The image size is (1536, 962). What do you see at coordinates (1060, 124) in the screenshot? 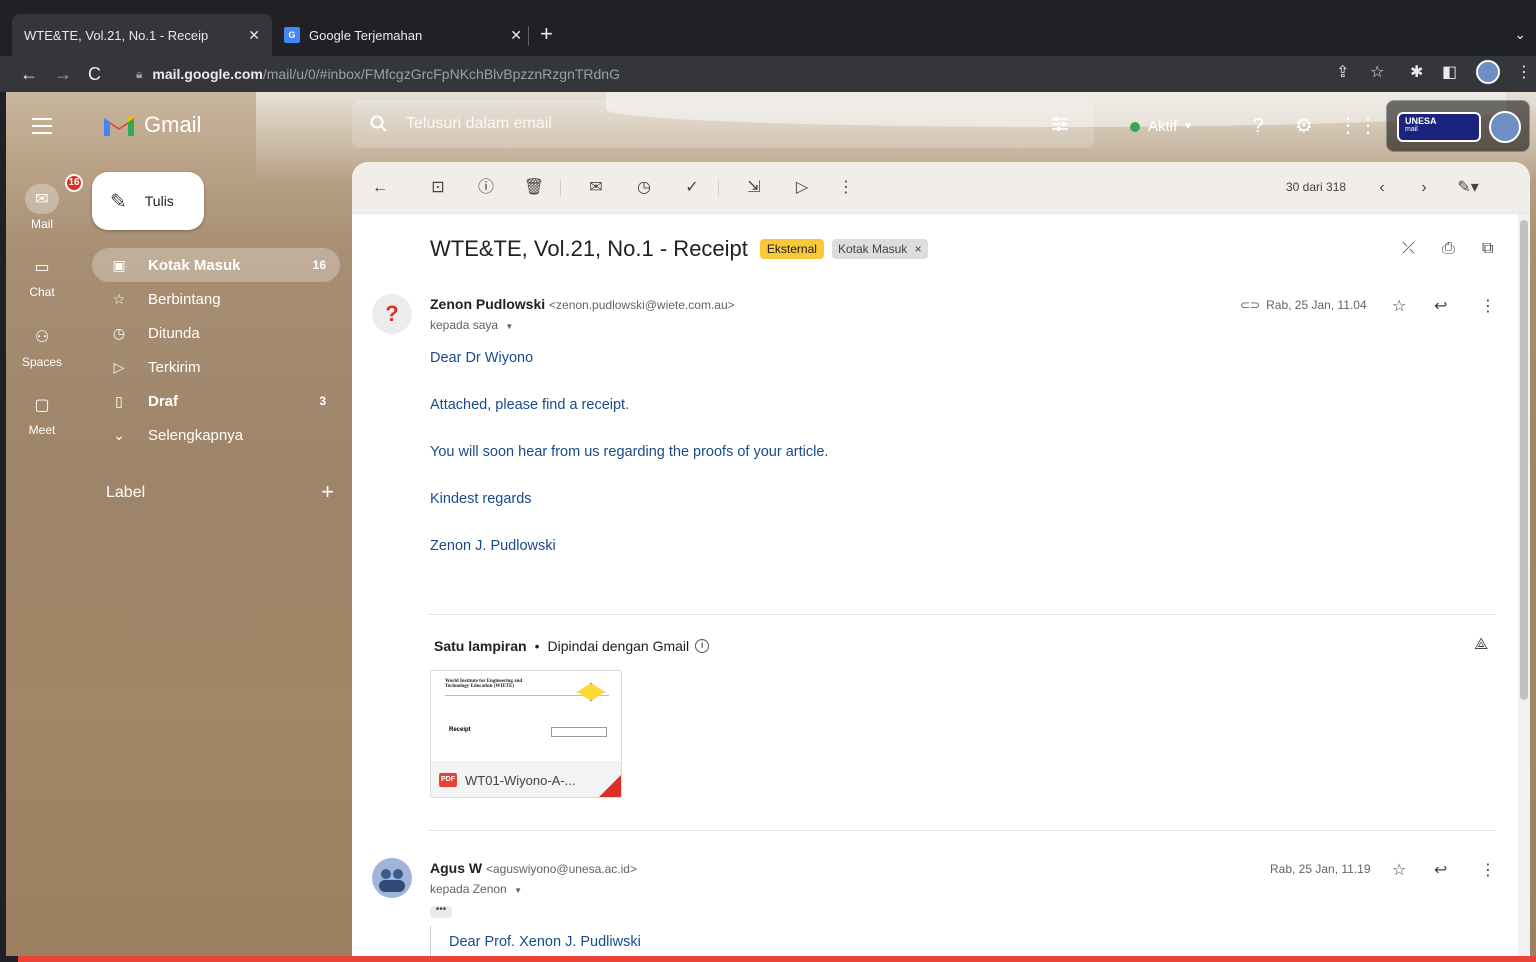
I see `search-options-icon` at bounding box center [1060, 124].